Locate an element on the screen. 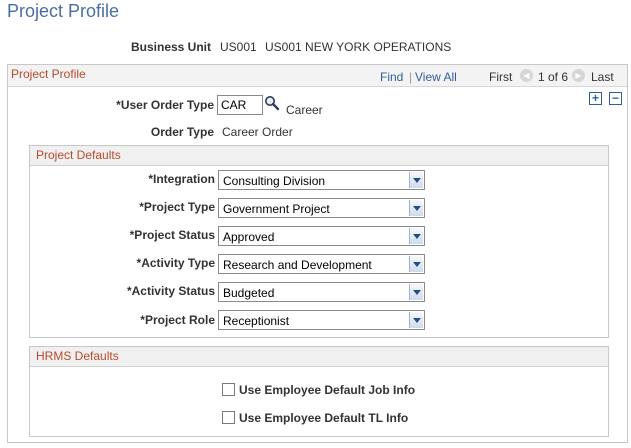  project-defaults-title: Project Defaults is located at coordinates (78, 155).